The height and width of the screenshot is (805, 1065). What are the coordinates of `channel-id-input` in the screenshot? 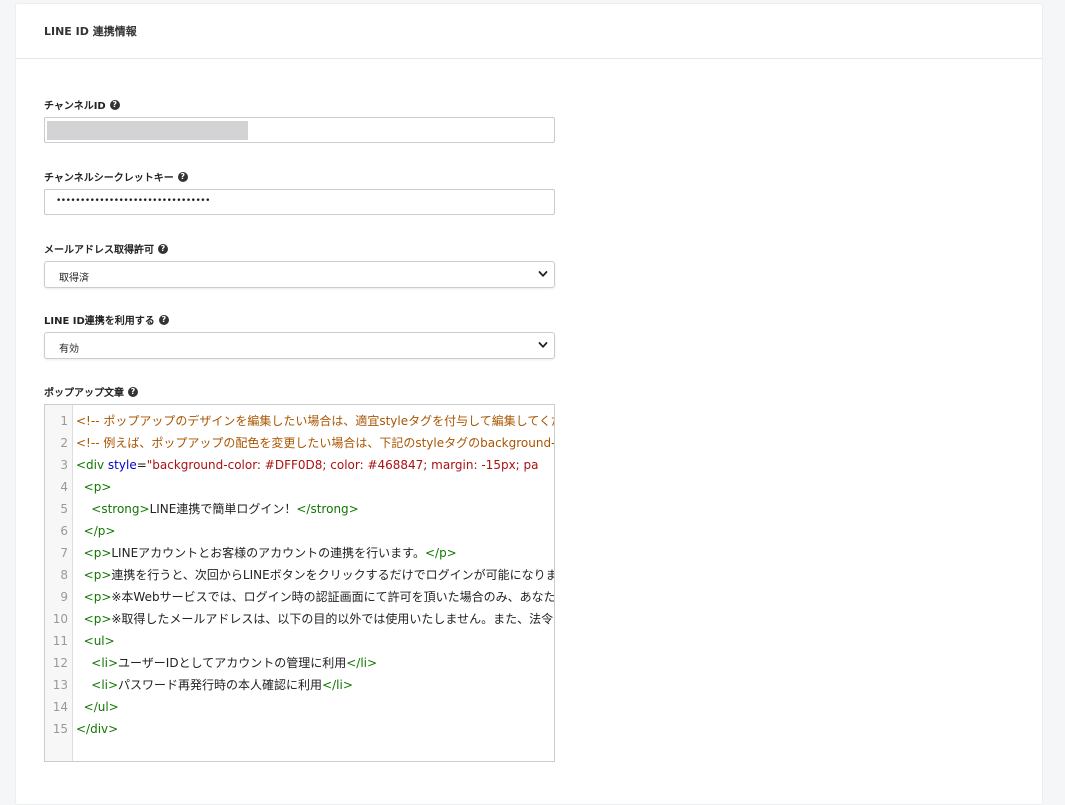 It's located at (299, 130).